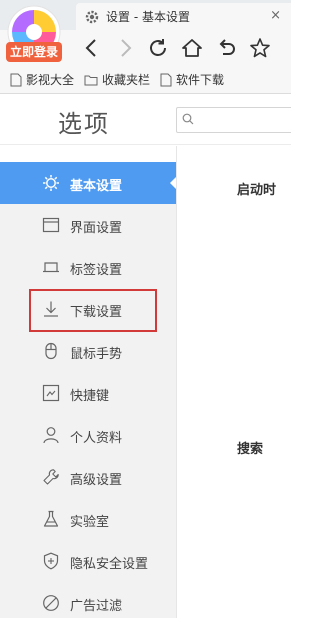 This screenshot has width=320, height=618. Describe the element at coordinates (145, 120) in the screenshot. I see `options-header: 选项` at that location.